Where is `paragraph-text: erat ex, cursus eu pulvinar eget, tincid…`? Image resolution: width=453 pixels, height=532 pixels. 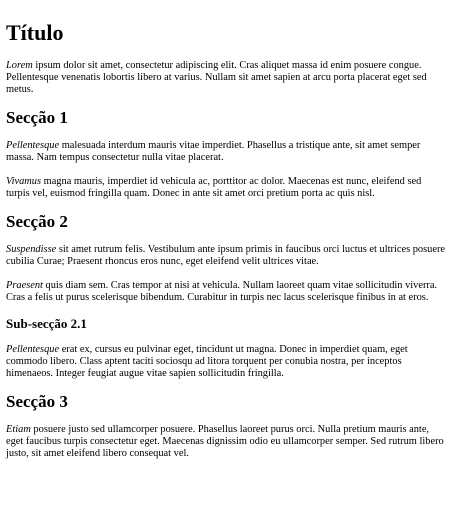
paragraph-text: erat ex, cursus eu pulvinar eget, tincid… is located at coordinates (207, 361).